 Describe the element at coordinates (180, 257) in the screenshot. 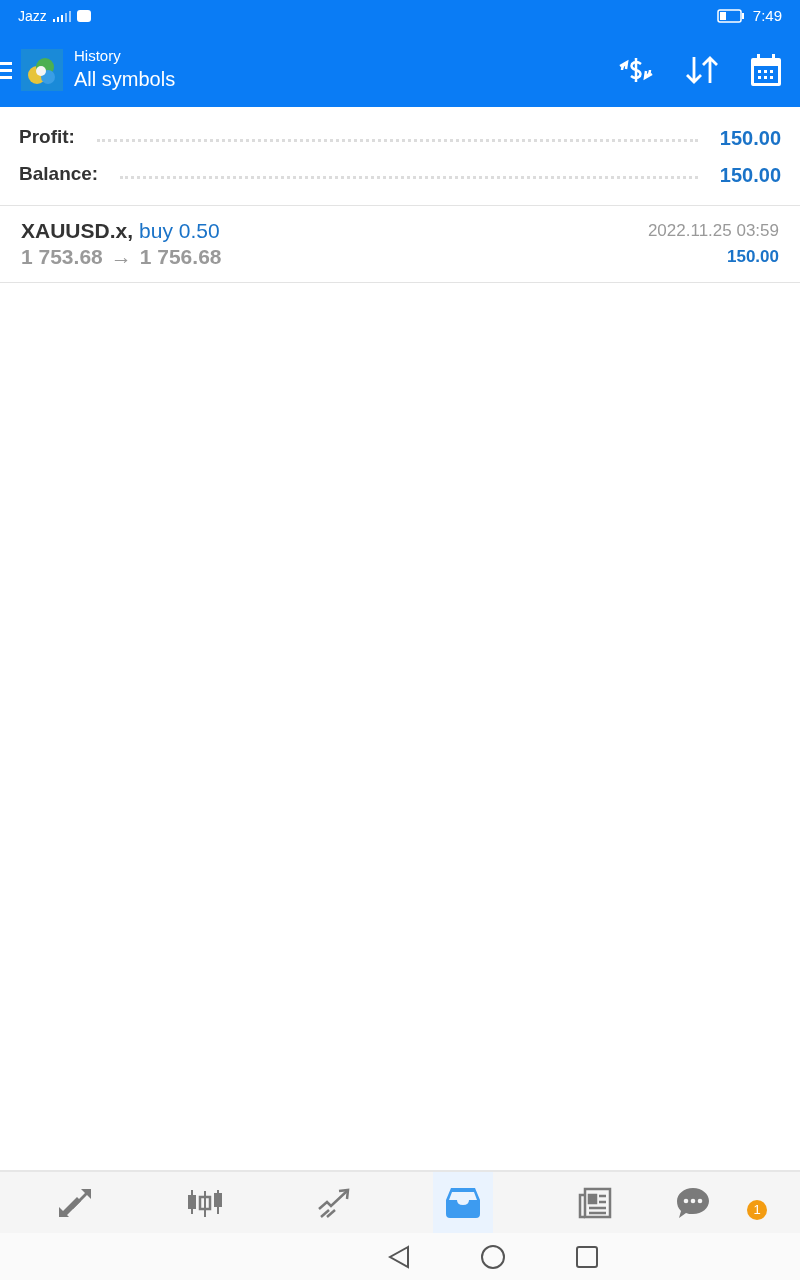

I see `close-price: 1 756.68` at that location.